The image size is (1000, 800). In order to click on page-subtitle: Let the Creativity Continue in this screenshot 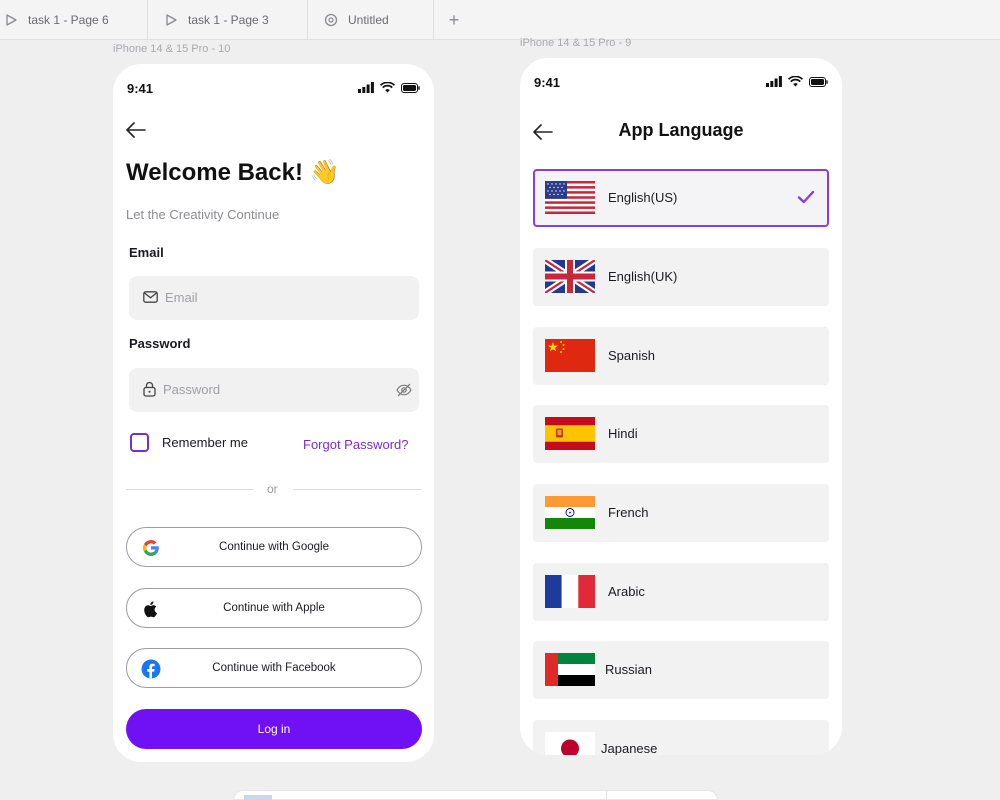, I will do `click(203, 214)`.